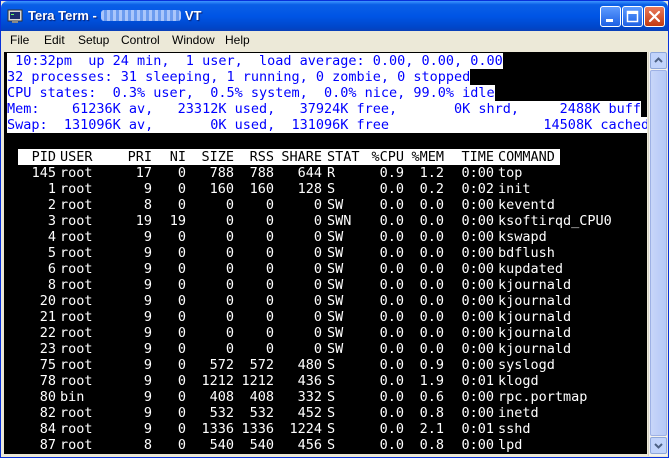 The width and height of the screenshot is (669, 458). I want to click on cell-size: 1212, so click(217, 381).